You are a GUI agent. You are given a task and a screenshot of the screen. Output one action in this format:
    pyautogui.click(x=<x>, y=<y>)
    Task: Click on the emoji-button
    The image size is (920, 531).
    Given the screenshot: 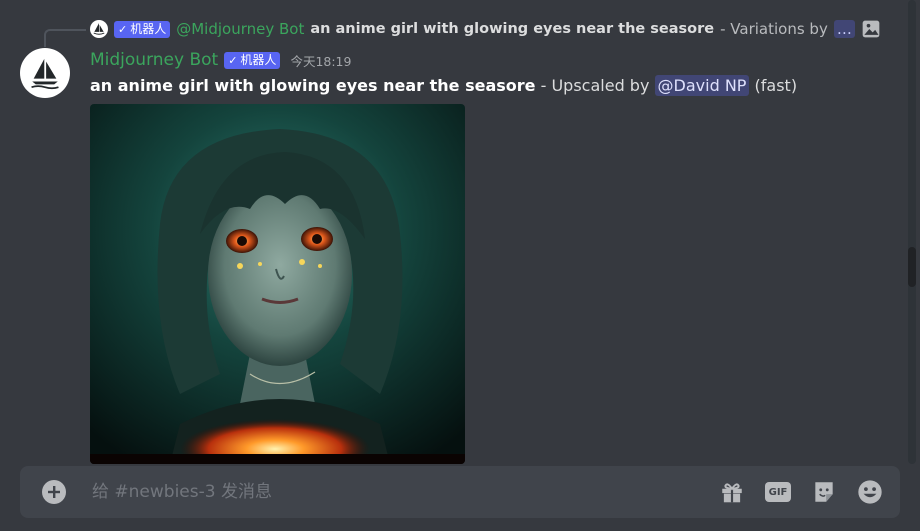 What is the action you would take?
    pyautogui.click(x=870, y=492)
    